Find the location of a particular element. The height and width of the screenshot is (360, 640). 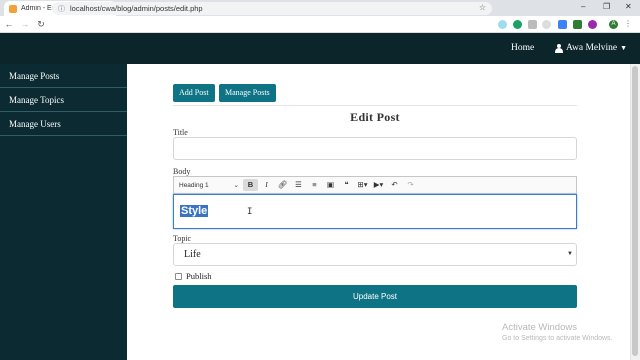

publish-checkbox is located at coordinates (178, 276).